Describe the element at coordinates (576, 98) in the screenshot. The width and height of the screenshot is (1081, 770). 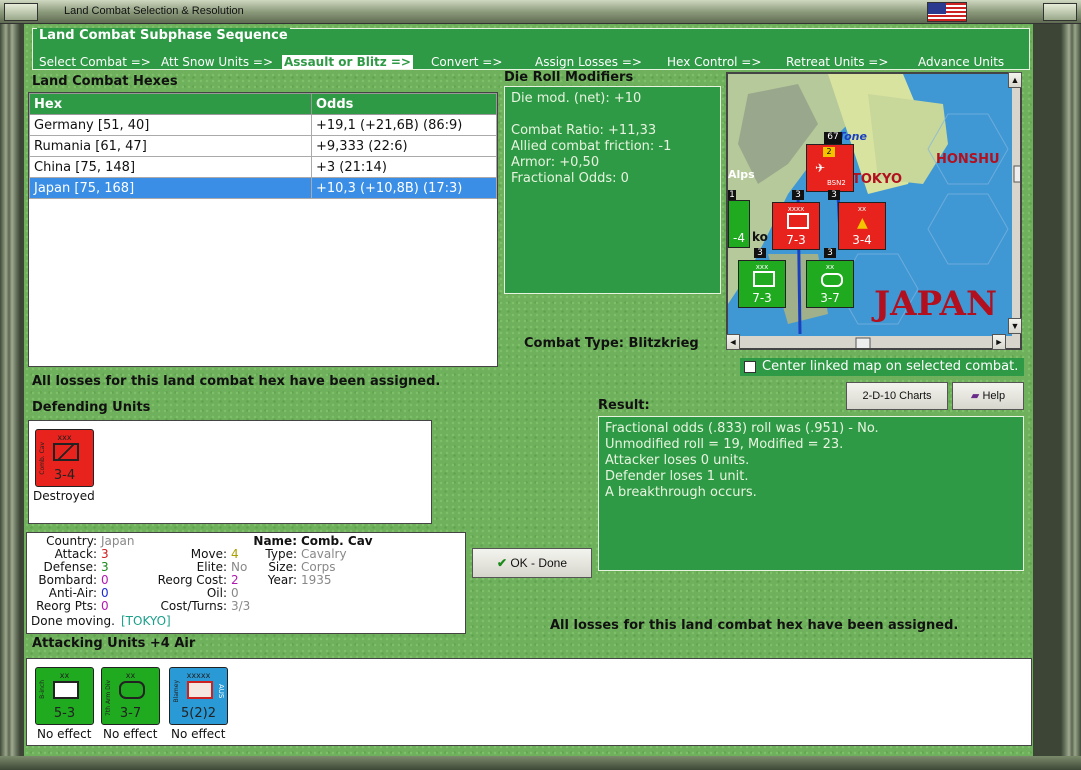
I see `modifier-line: Die mod. (net): +10` at that location.